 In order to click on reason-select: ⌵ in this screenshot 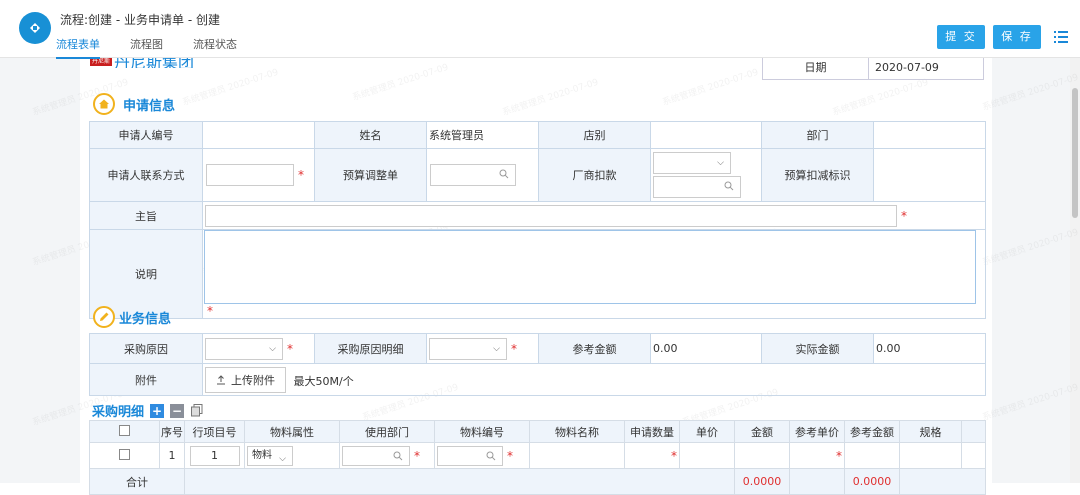, I will do `click(244, 348)`.